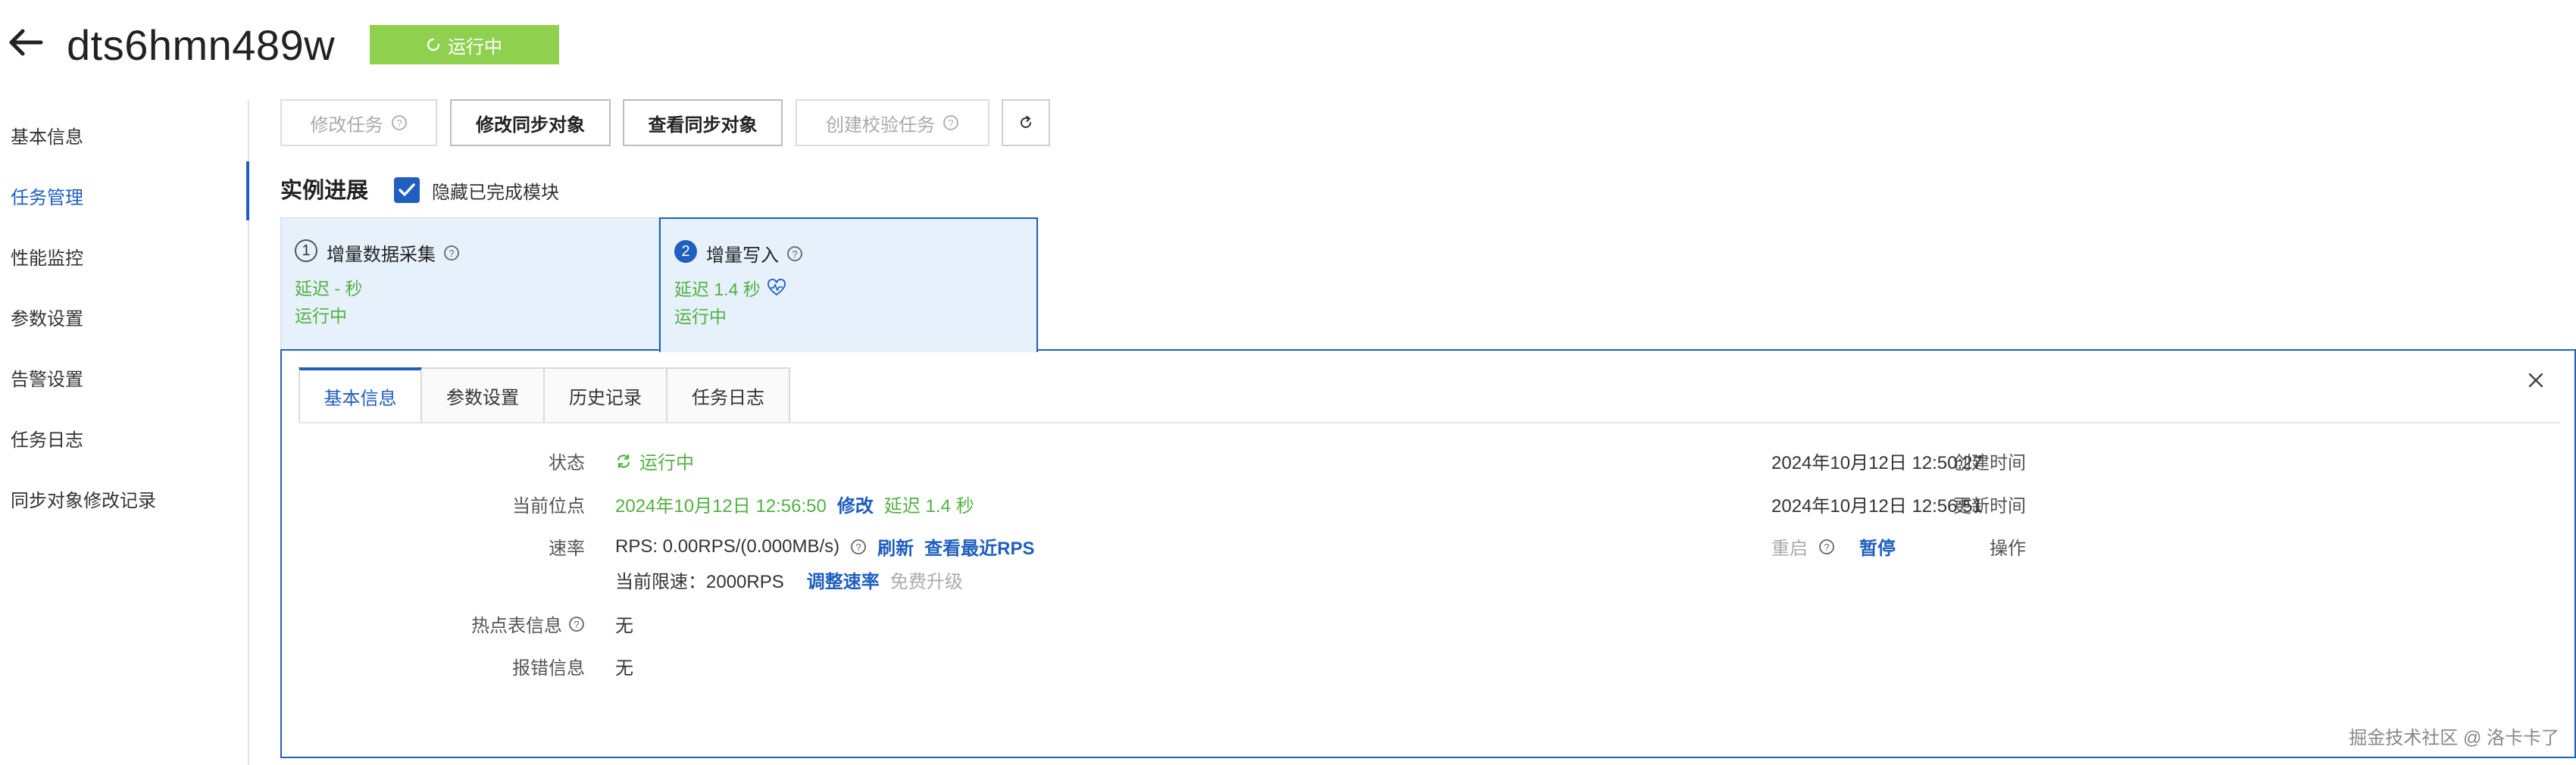 The image size is (2576, 765). I want to click on sidebar-item-task-management: 任务管理, so click(47, 196).